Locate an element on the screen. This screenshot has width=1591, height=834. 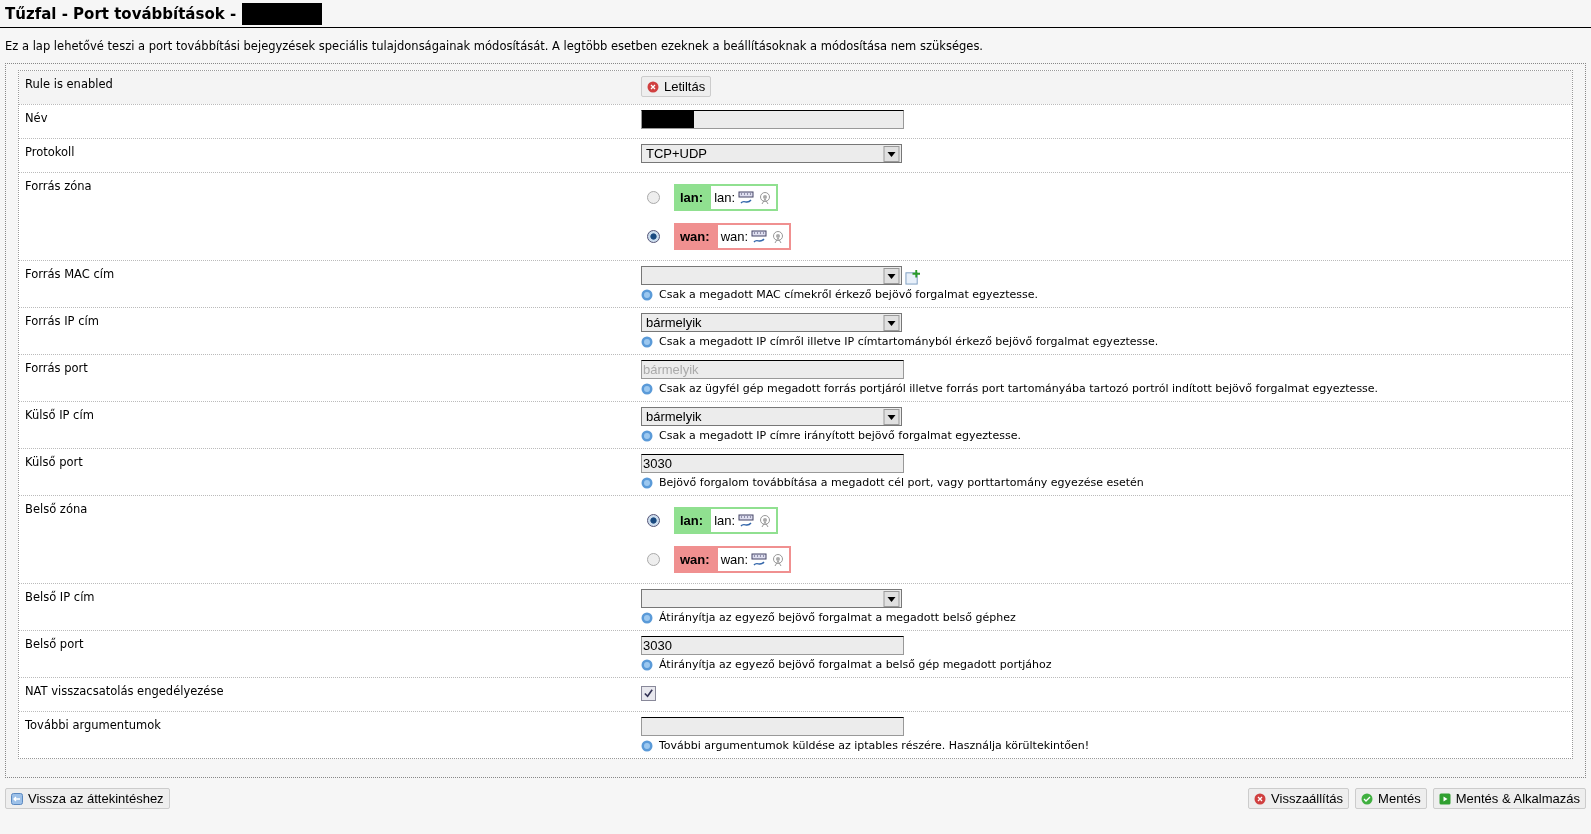
field-label: Forrás port is located at coordinates (57, 368).